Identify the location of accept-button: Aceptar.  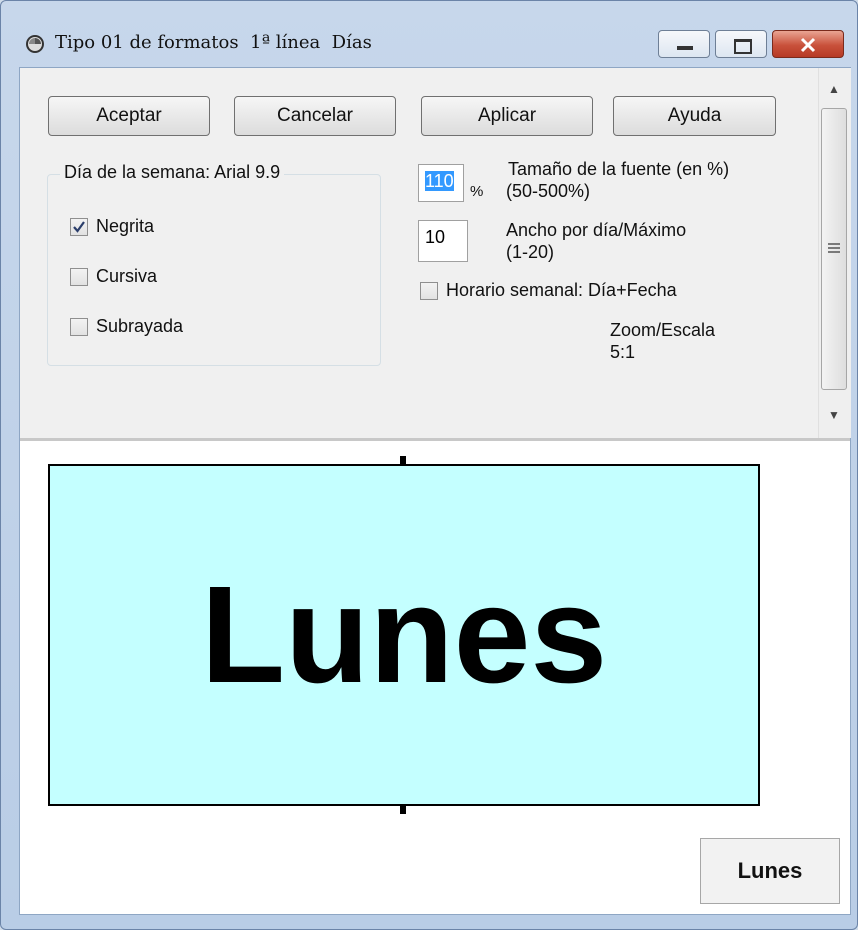
(129, 116).